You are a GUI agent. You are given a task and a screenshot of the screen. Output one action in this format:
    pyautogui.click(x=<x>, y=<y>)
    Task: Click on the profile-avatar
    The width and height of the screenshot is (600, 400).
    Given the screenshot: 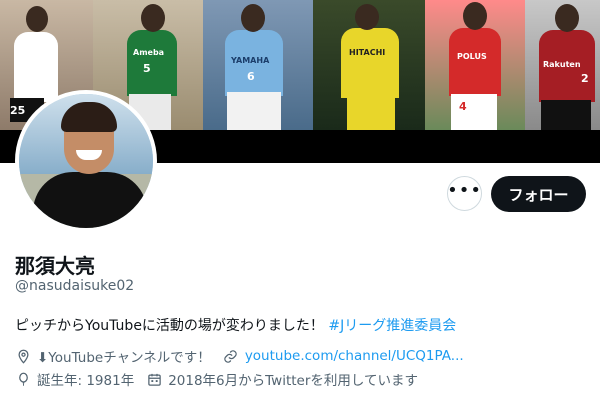 What is the action you would take?
    pyautogui.click(x=86, y=161)
    